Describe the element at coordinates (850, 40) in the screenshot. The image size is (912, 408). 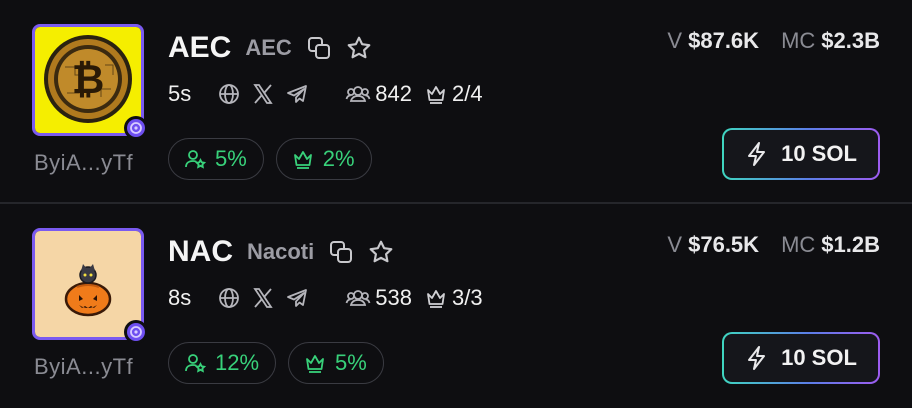
I see `market-cap-value: $2.3B` at that location.